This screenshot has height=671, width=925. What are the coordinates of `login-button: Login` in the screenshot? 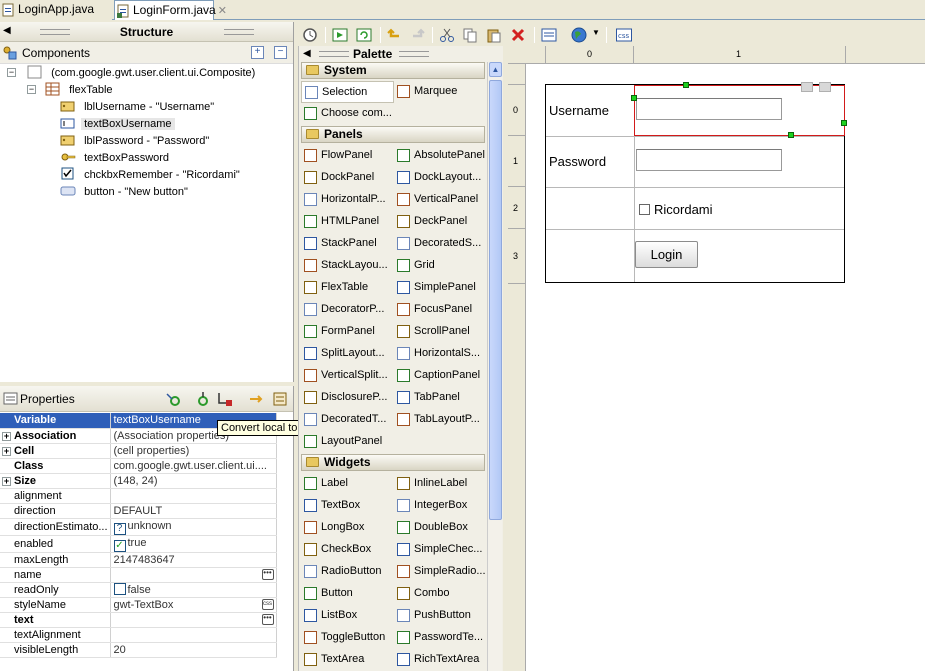 It's located at (666, 254).